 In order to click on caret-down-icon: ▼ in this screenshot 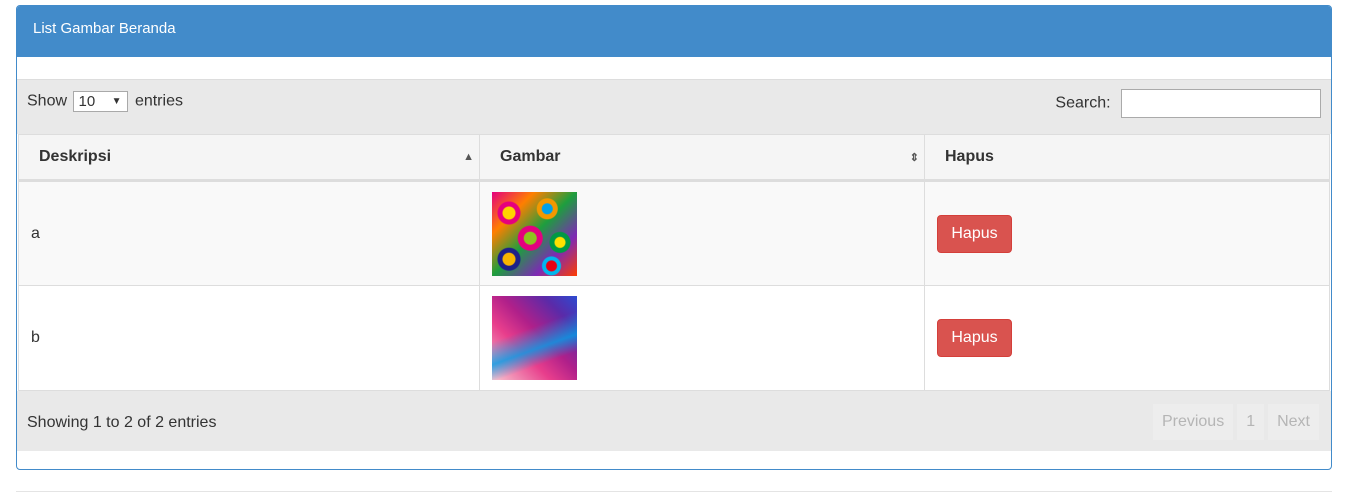, I will do `click(116, 101)`.